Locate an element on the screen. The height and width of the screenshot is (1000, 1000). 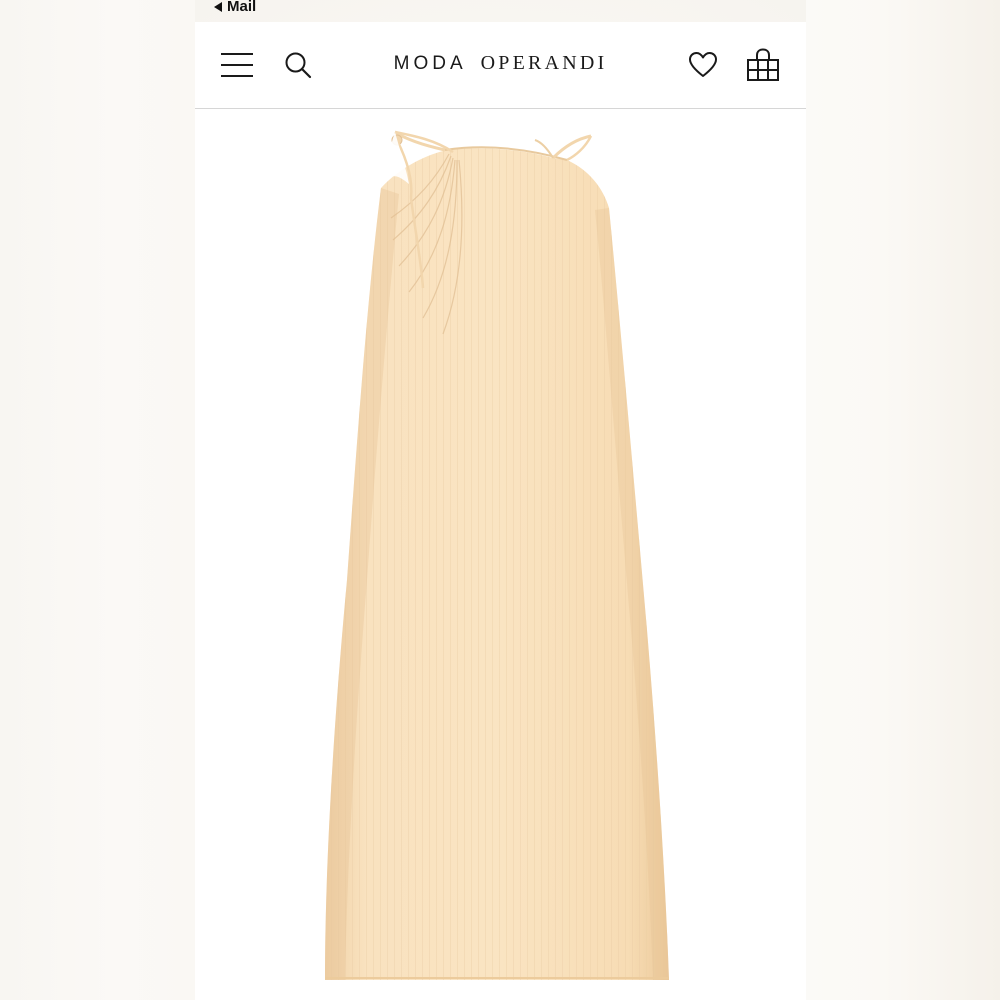
back-label: Mail is located at coordinates (242, 7).